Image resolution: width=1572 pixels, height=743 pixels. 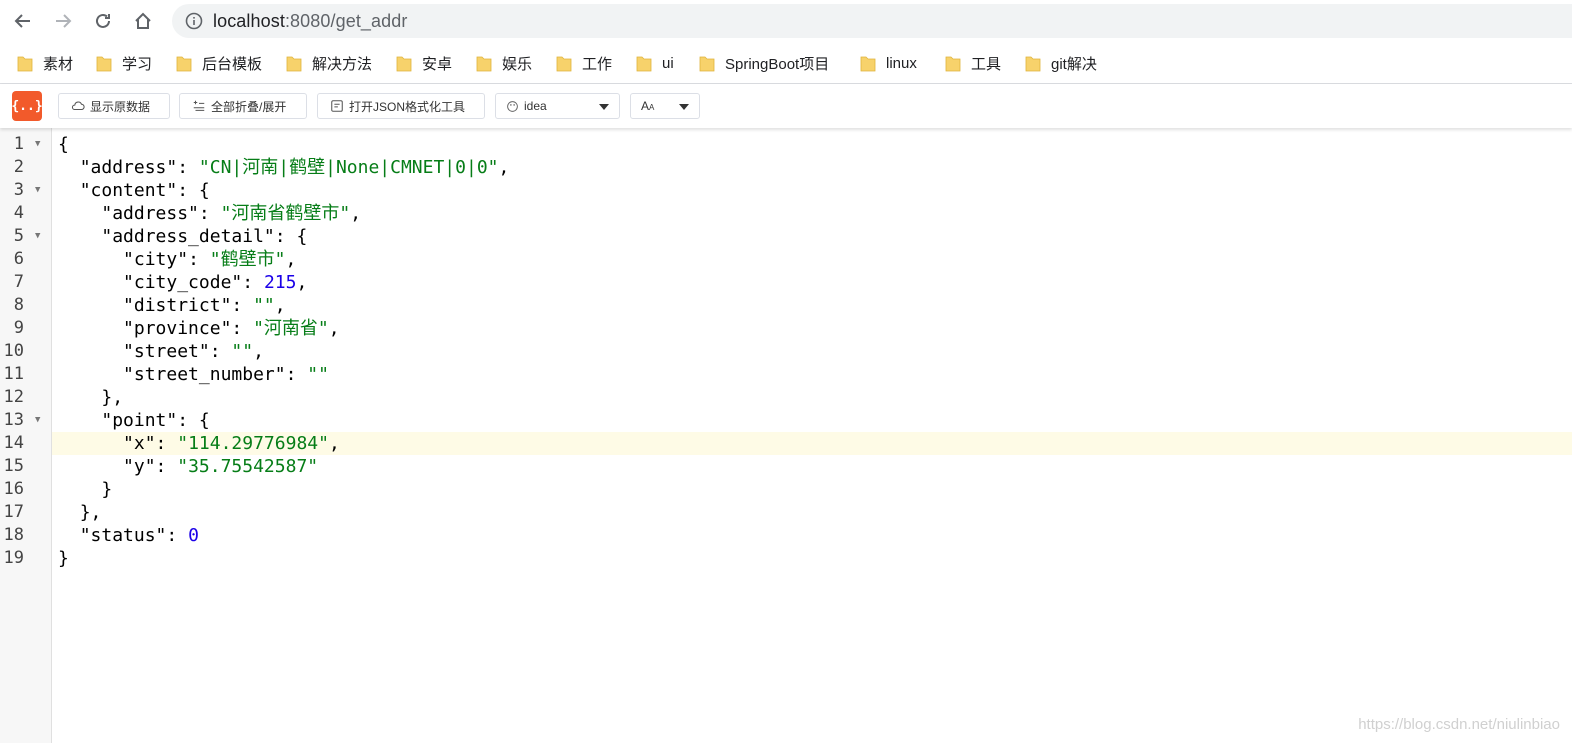 I want to click on bookmark-item: ui, so click(x=655, y=63).